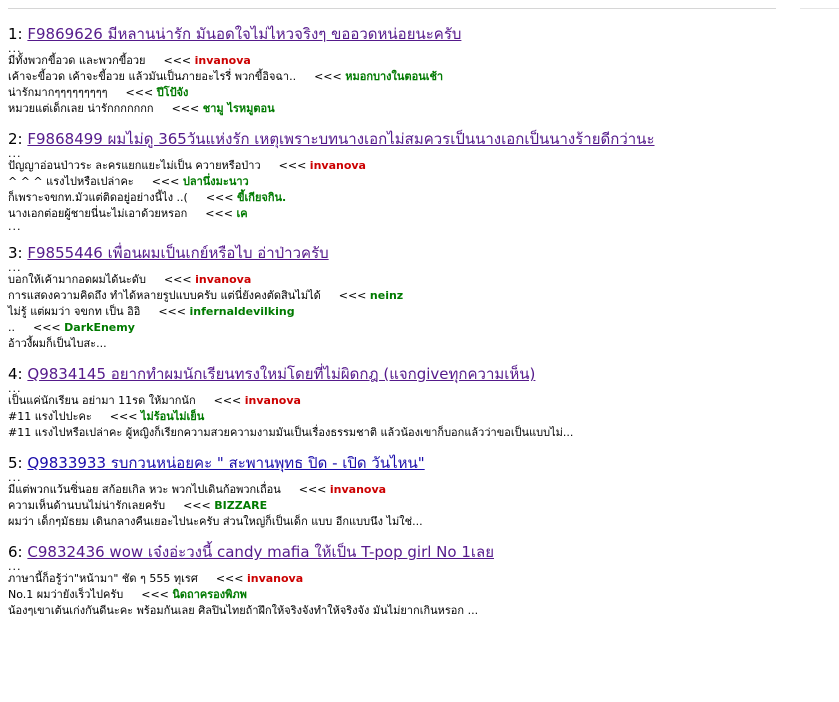  I want to click on author-name: ไม่ร้อนไม่เย็น, so click(172, 416).